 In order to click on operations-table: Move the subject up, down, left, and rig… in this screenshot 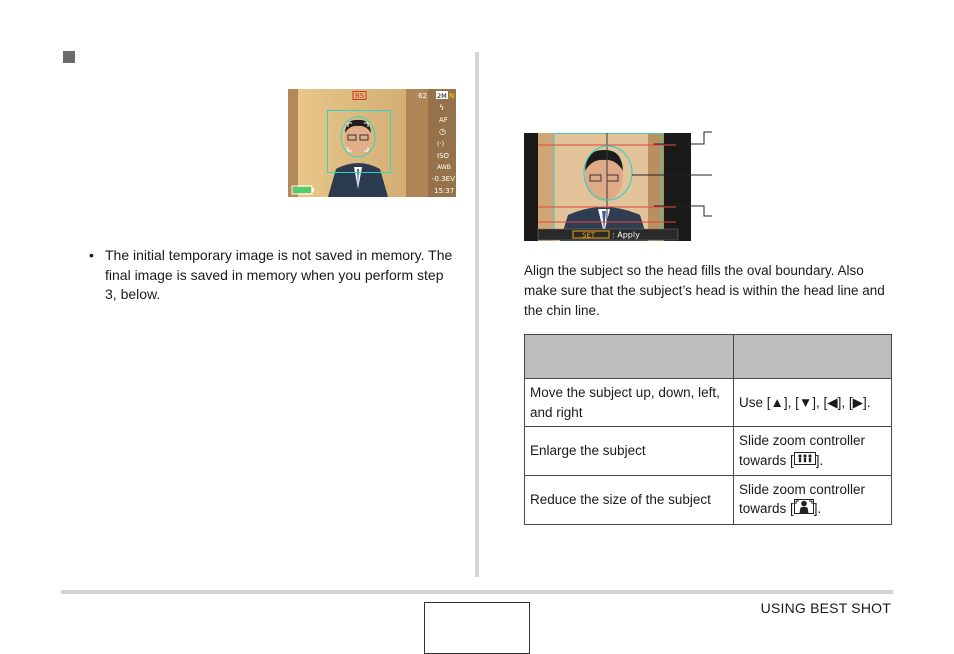, I will do `click(708, 429)`.